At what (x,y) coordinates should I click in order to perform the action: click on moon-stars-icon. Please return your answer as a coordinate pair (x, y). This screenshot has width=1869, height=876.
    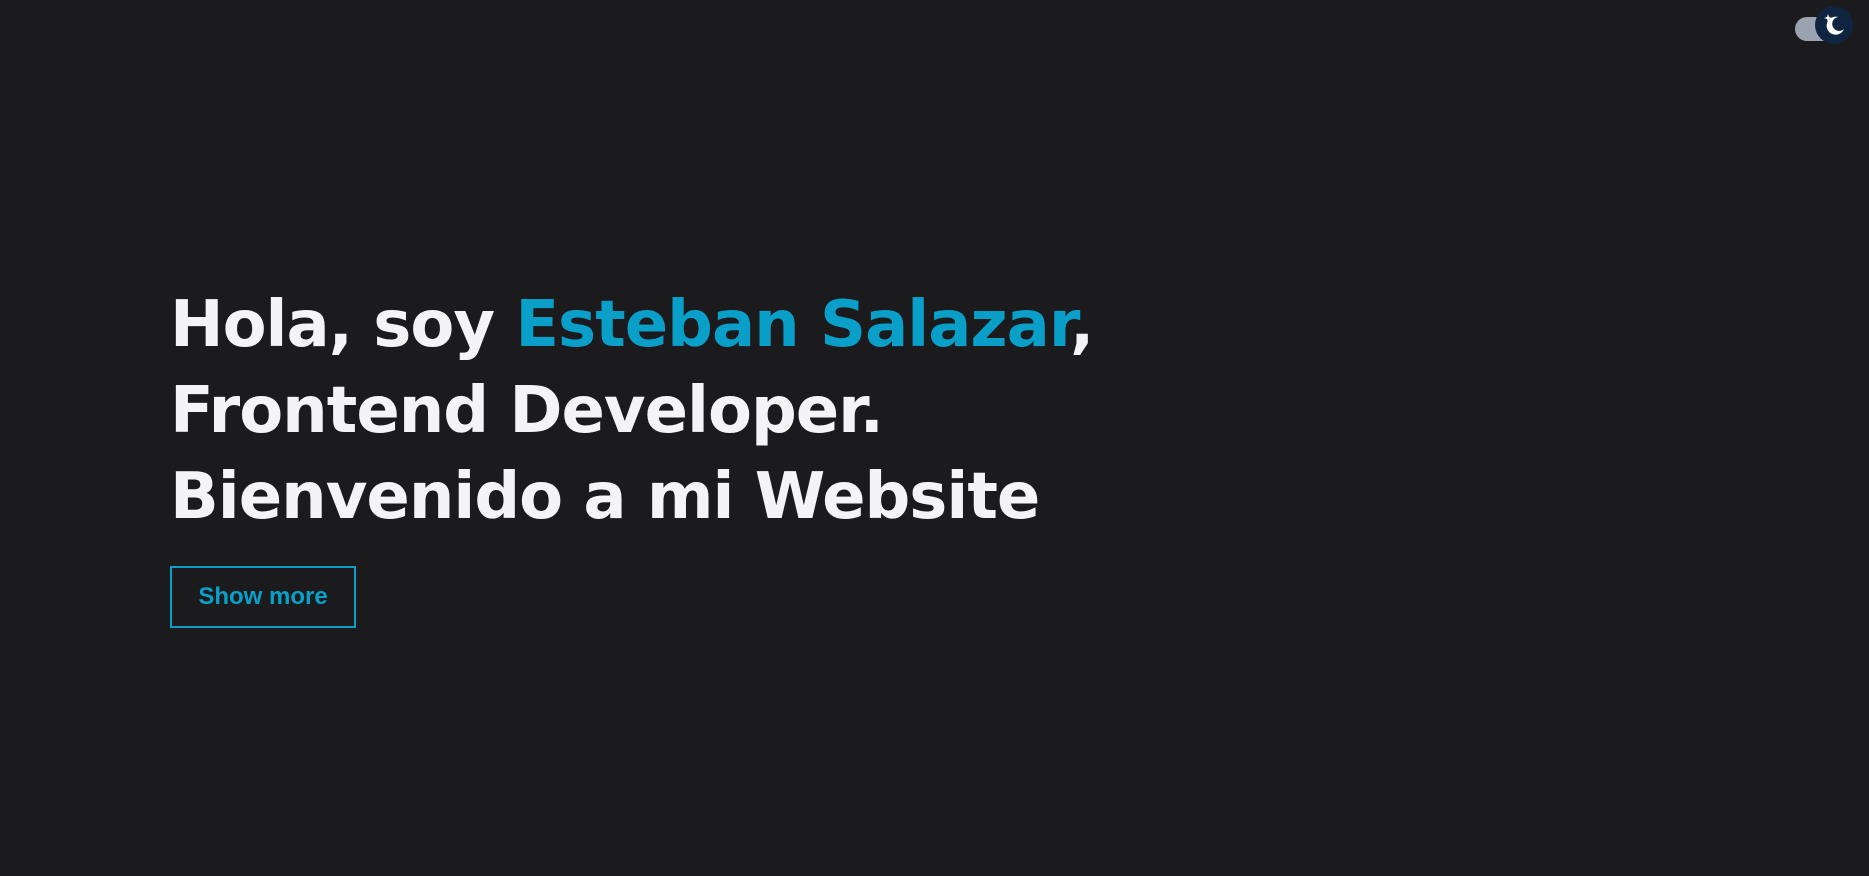
    Looking at the image, I should click on (1834, 24).